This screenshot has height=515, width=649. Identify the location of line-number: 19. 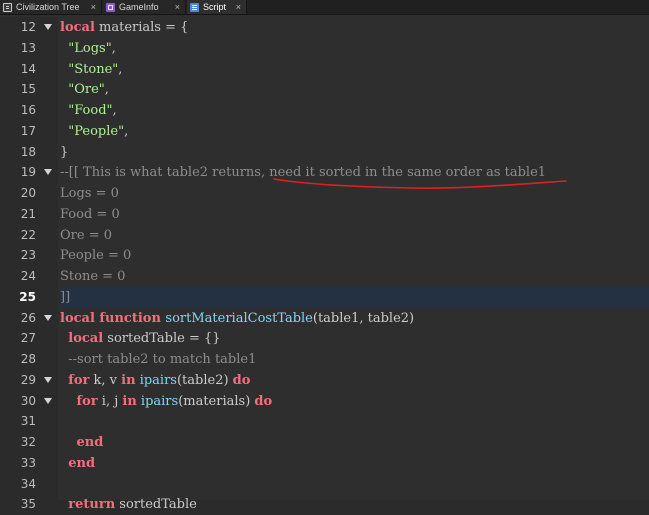
(28, 172).